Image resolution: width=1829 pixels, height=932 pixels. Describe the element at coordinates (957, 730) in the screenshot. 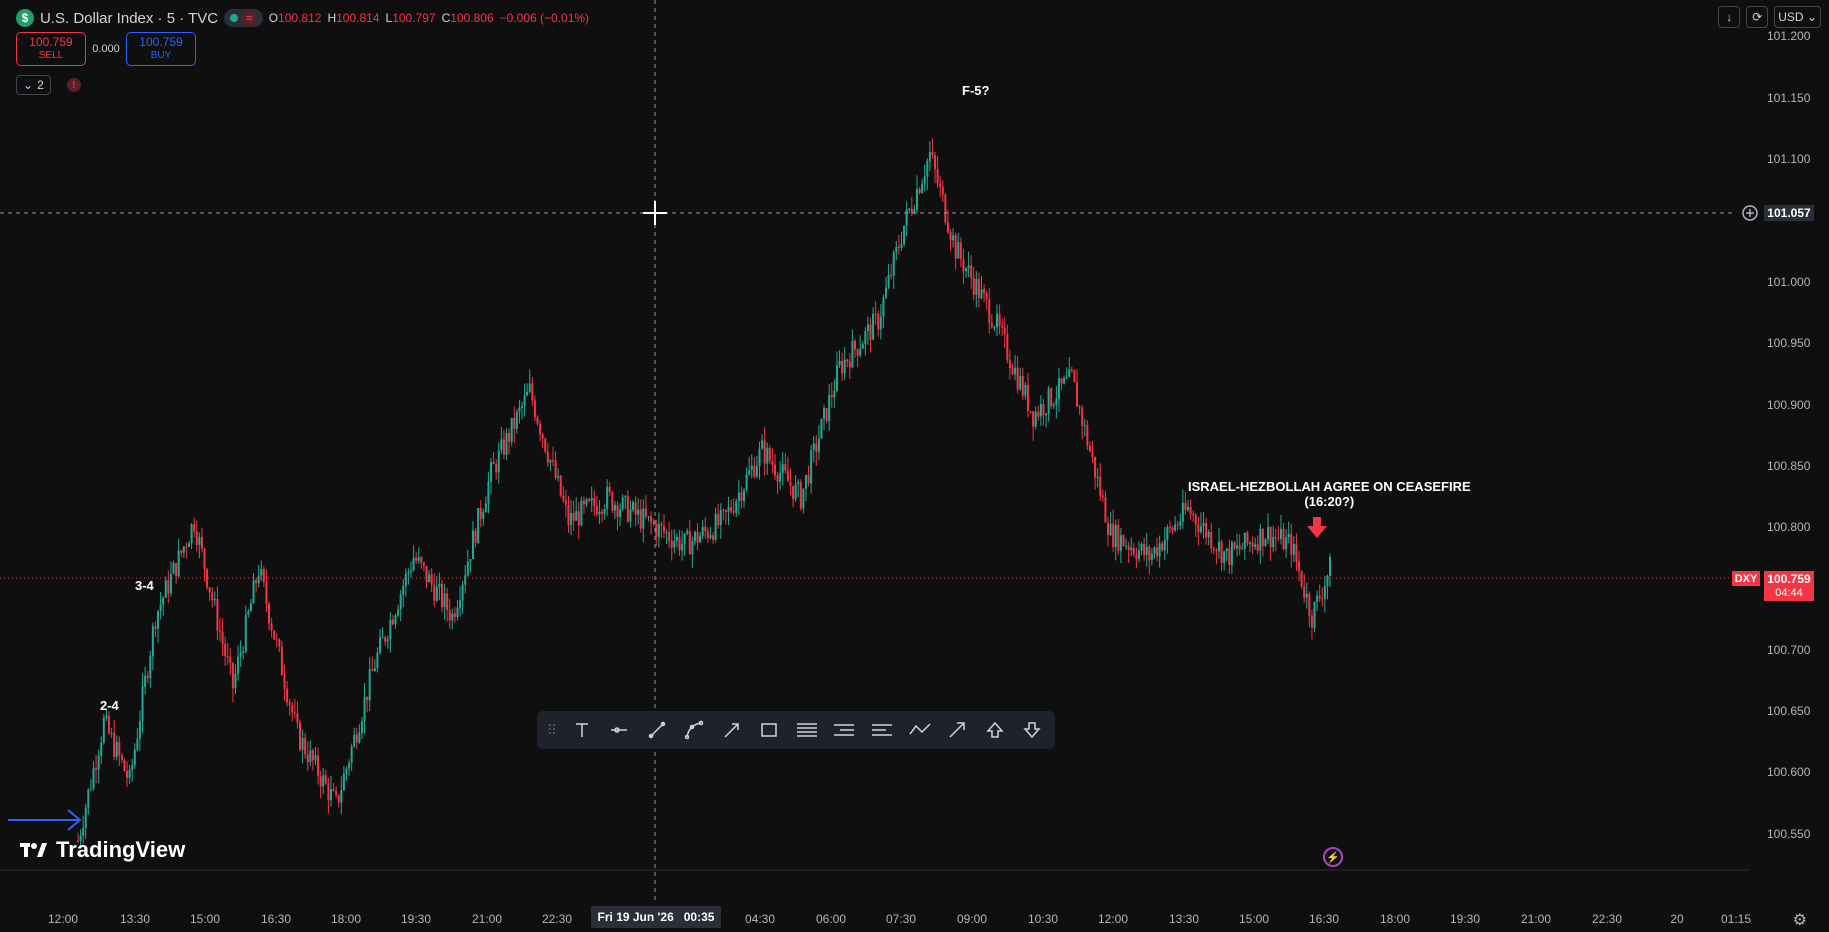

I see `arrow-icon` at that location.